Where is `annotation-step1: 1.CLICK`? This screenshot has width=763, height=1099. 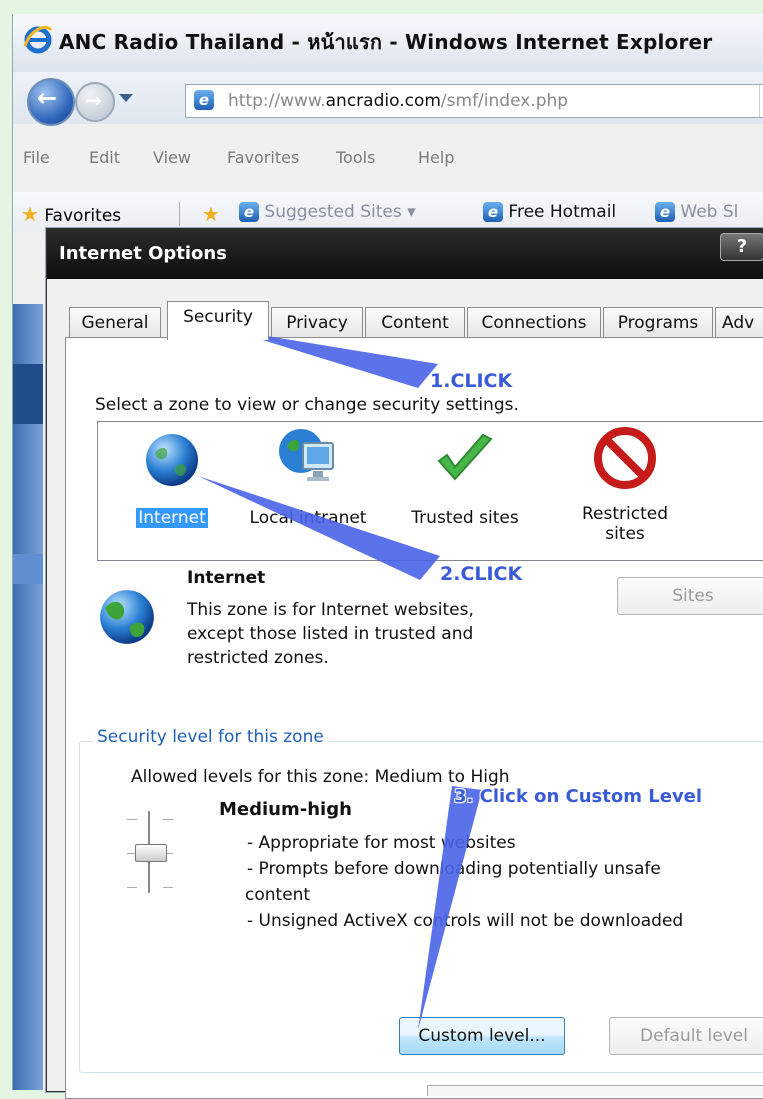
annotation-step1: 1.CLICK is located at coordinates (471, 381).